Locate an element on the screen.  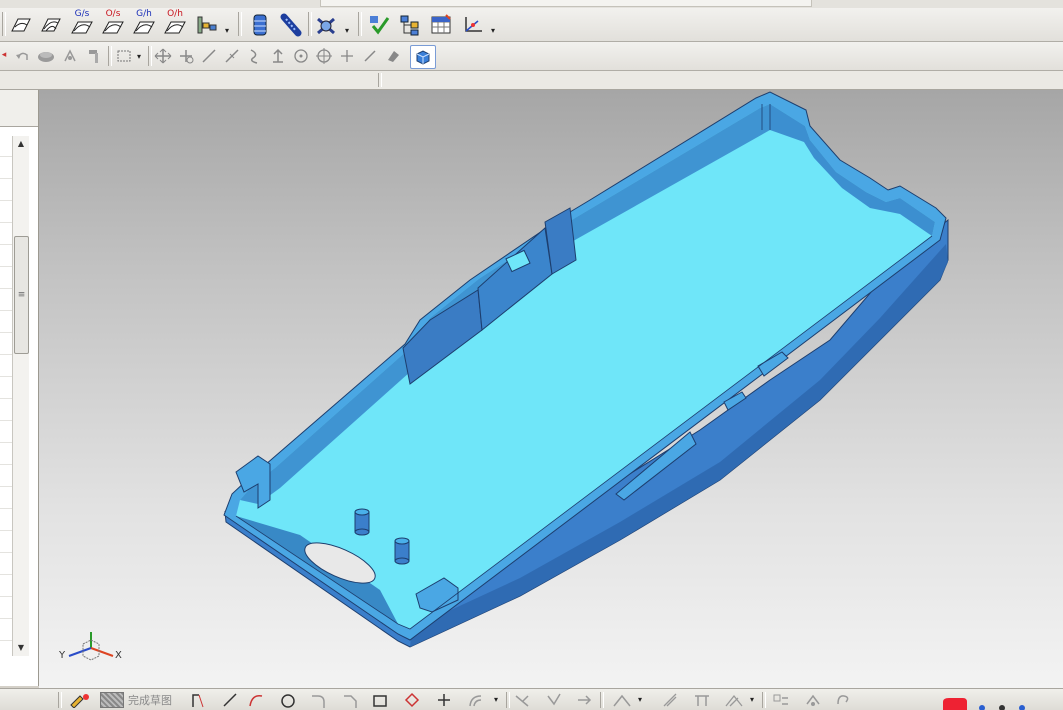
sketch-button is located at coordinates (80, 700).